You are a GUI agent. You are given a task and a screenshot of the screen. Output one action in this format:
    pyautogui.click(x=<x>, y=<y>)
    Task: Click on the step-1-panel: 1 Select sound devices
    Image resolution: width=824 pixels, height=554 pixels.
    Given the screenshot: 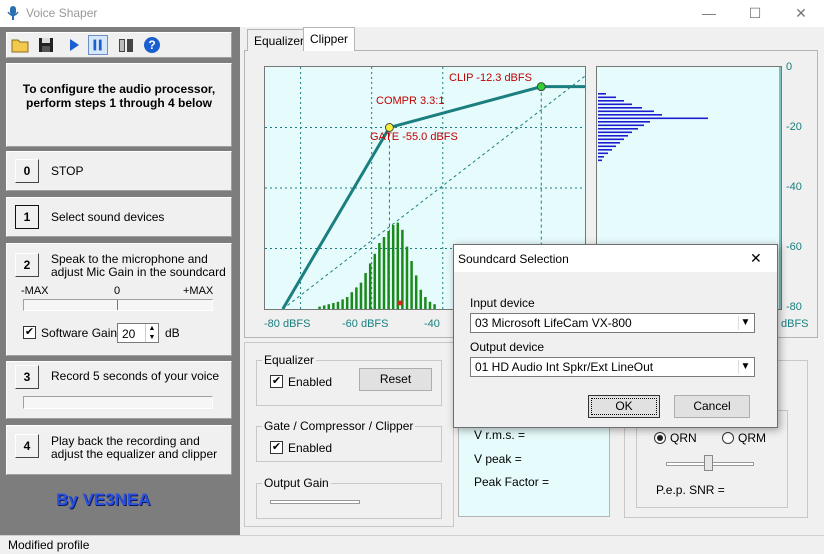 What is the action you would take?
    pyautogui.click(x=119, y=217)
    